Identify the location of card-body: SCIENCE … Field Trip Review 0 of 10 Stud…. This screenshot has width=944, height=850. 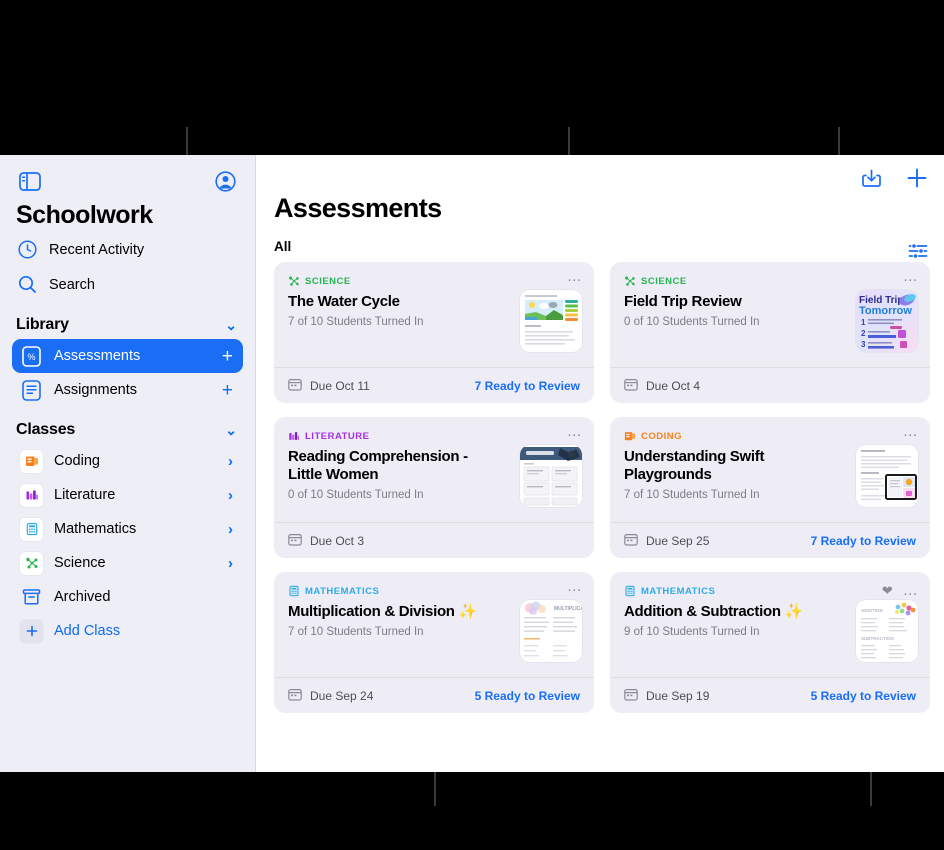
(770, 314).